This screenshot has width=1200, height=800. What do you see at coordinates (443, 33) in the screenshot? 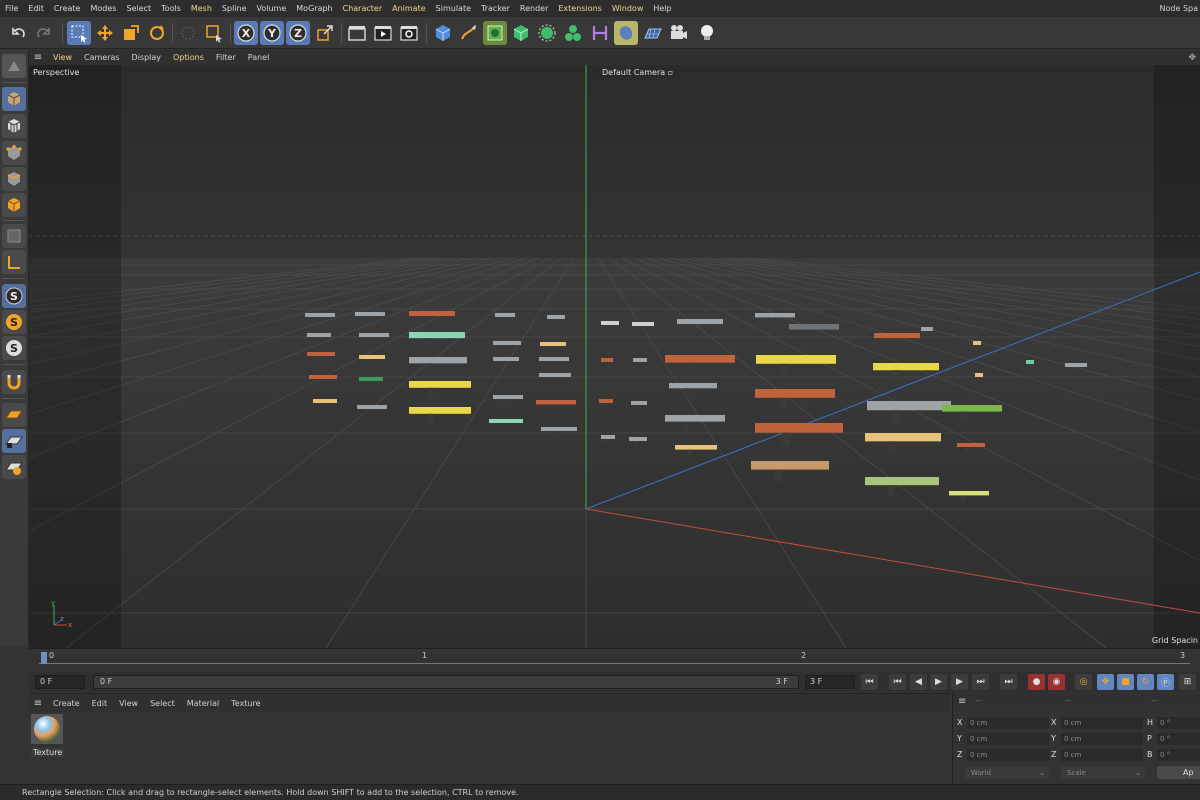
I see `cube-object-button` at bounding box center [443, 33].